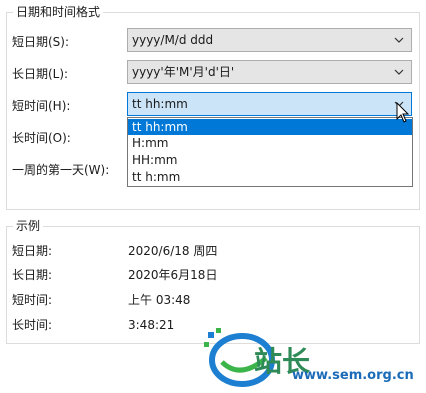 The width and height of the screenshot is (426, 393). What do you see at coordinates (160, 104) in the screenshot?
I see `short-time-value: tt hh:mm` at bounding box center [160, 104].